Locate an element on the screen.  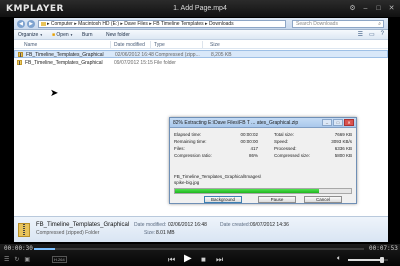
close-button: ✕ is located at coordinates (391, 8).